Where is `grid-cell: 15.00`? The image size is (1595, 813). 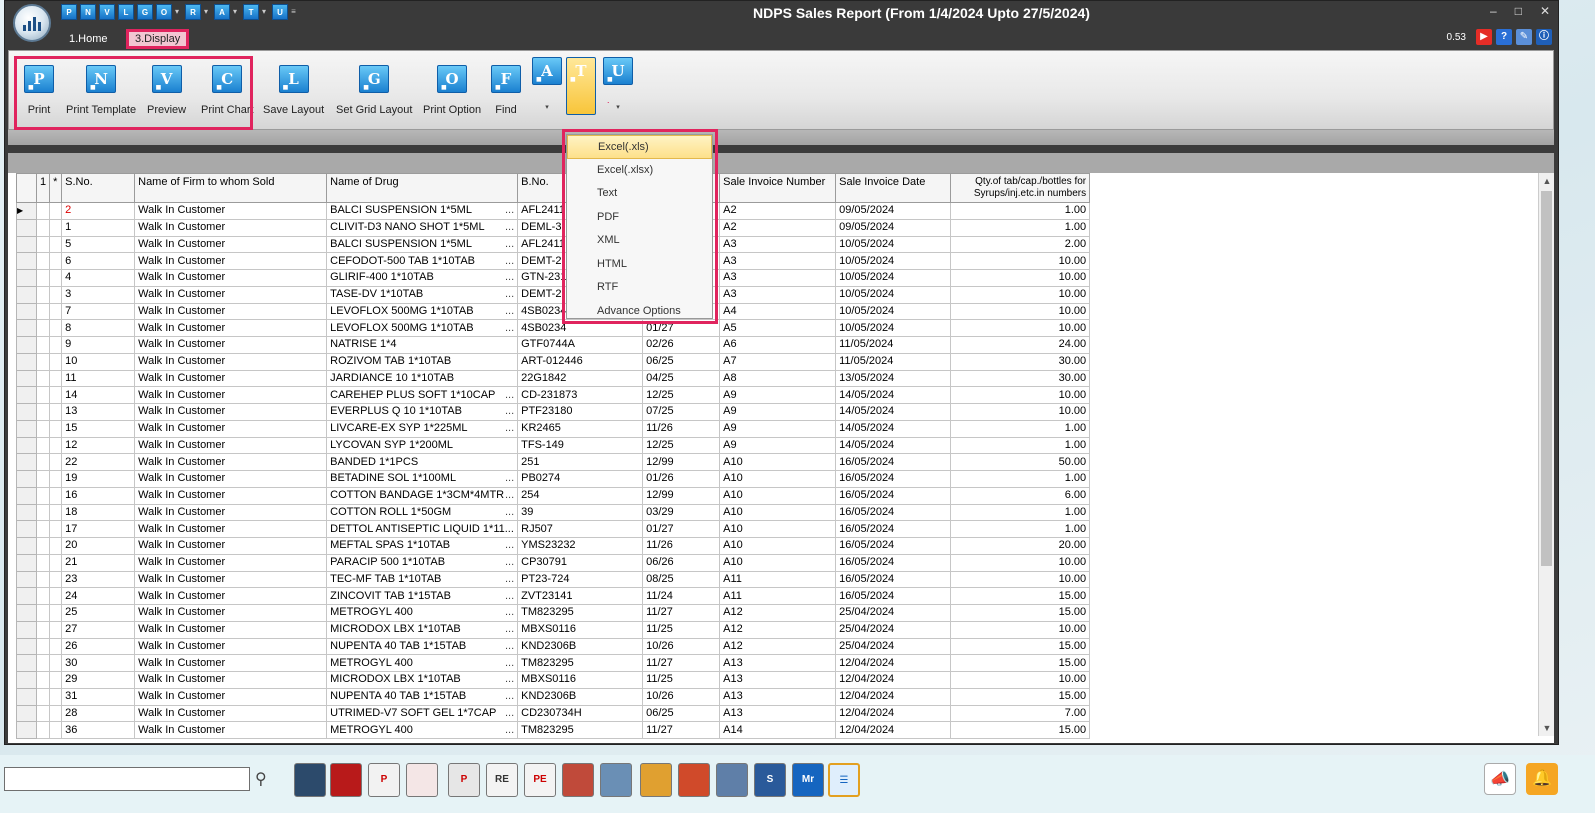 grid-cell: 15.00 is located at coordinates (1020, 596).